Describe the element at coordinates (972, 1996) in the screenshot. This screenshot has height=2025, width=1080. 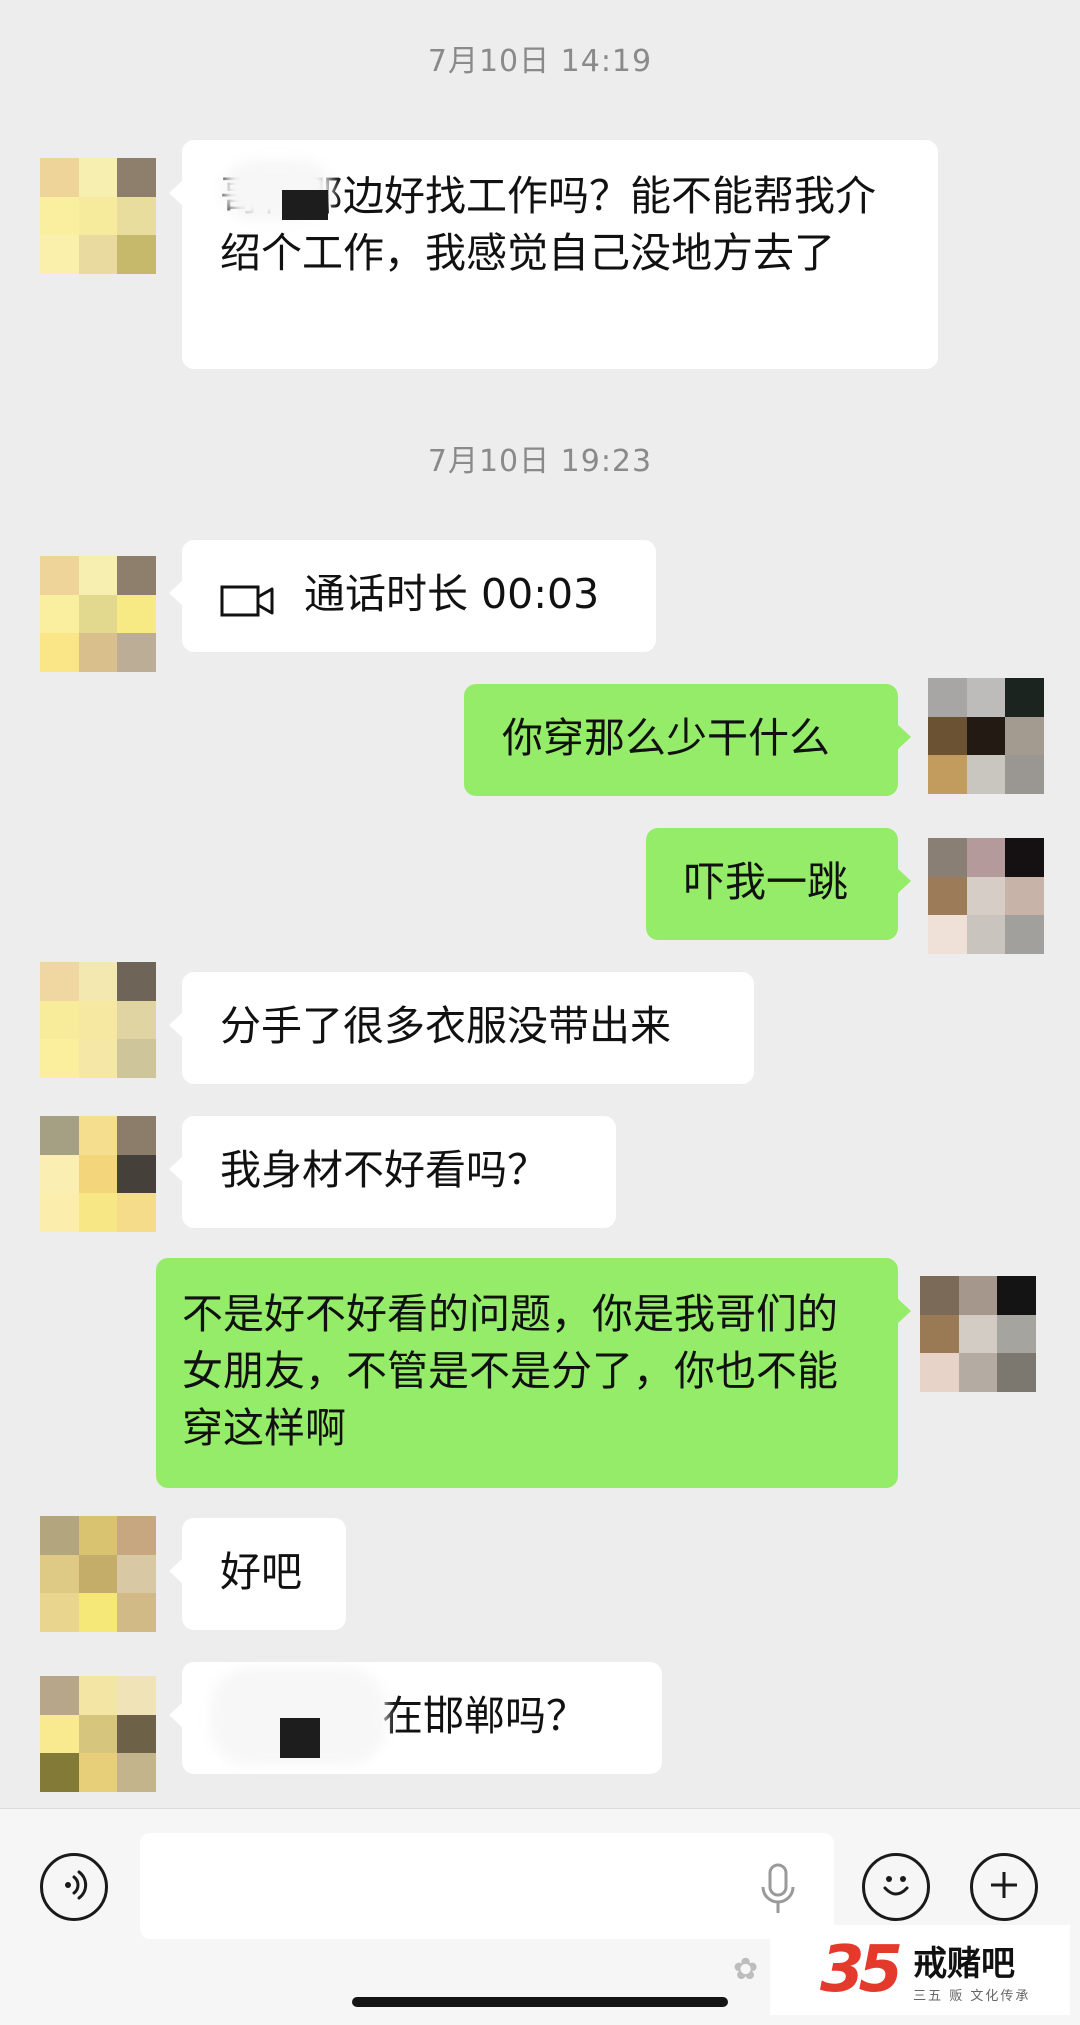
I see `watermark-subtitle: 三五 贩 文化传承` at that location.